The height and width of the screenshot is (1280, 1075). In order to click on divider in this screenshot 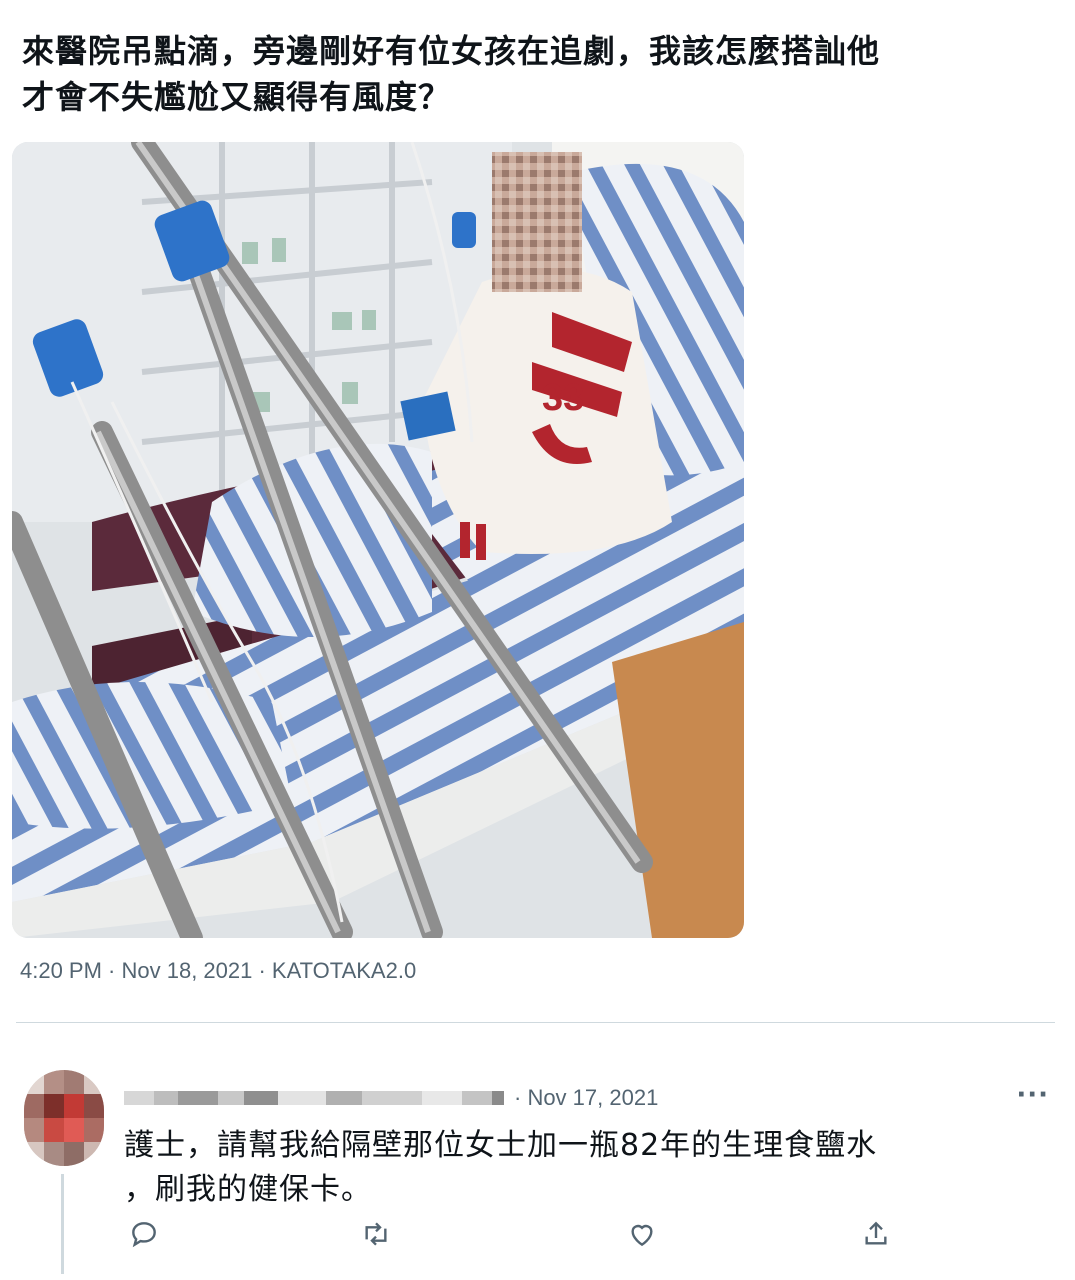, I will do `click(535, 1022)`.